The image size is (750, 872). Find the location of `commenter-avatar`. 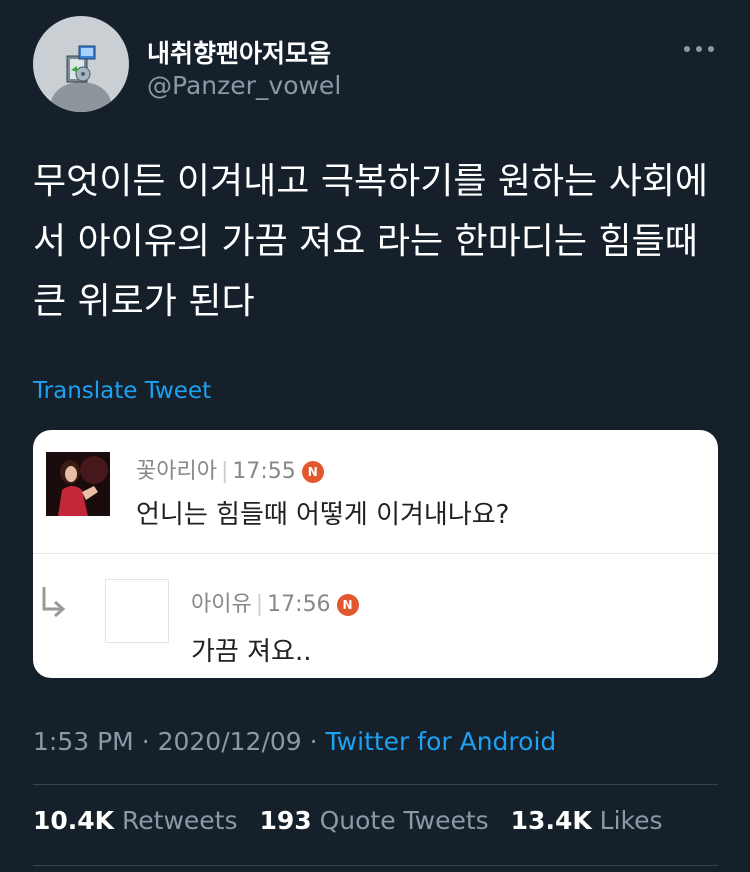

commenter-avatar is located at coordinates (78, 484).